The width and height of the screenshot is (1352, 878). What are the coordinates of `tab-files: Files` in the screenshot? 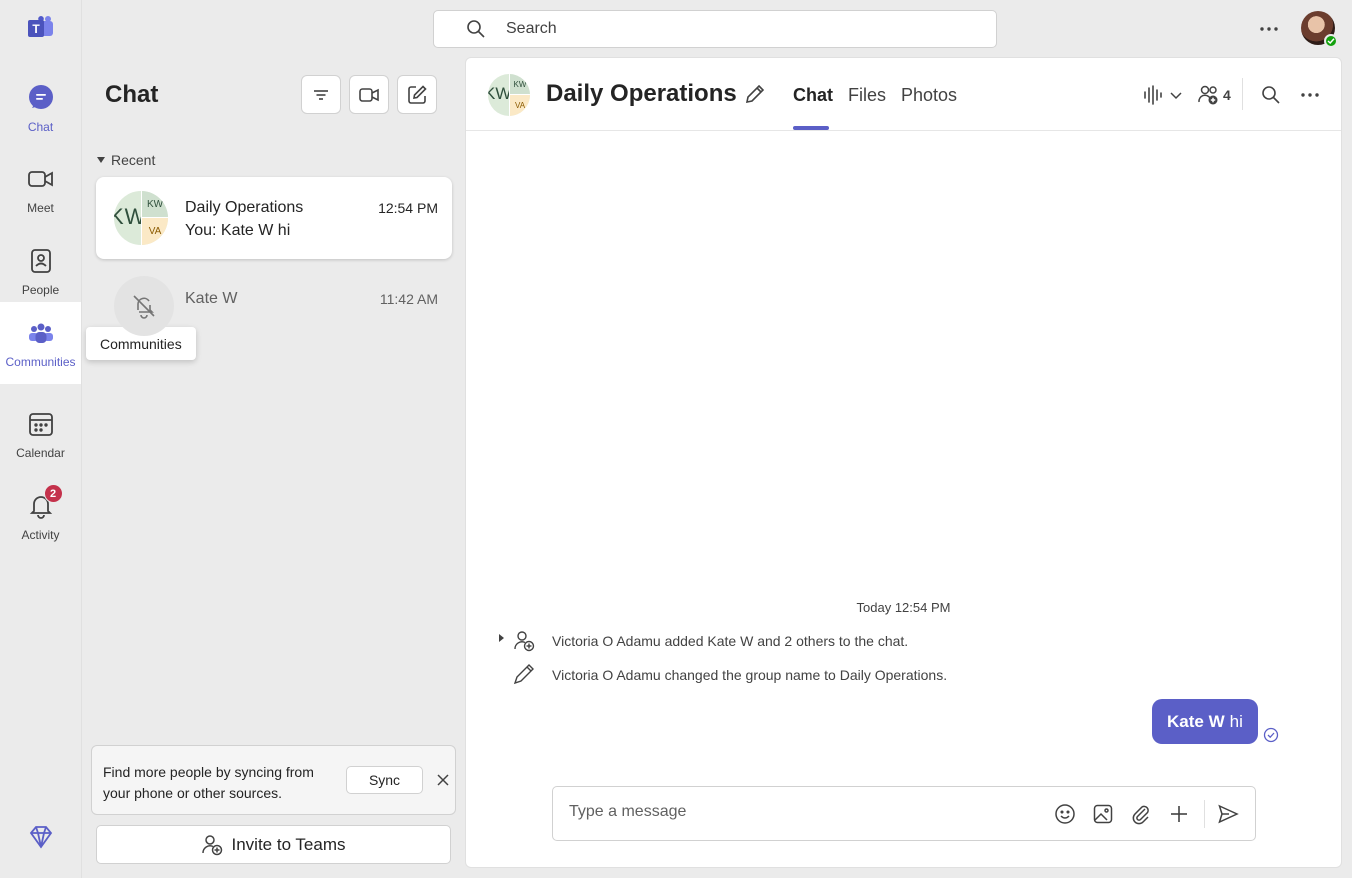 It's located at (867, 95).